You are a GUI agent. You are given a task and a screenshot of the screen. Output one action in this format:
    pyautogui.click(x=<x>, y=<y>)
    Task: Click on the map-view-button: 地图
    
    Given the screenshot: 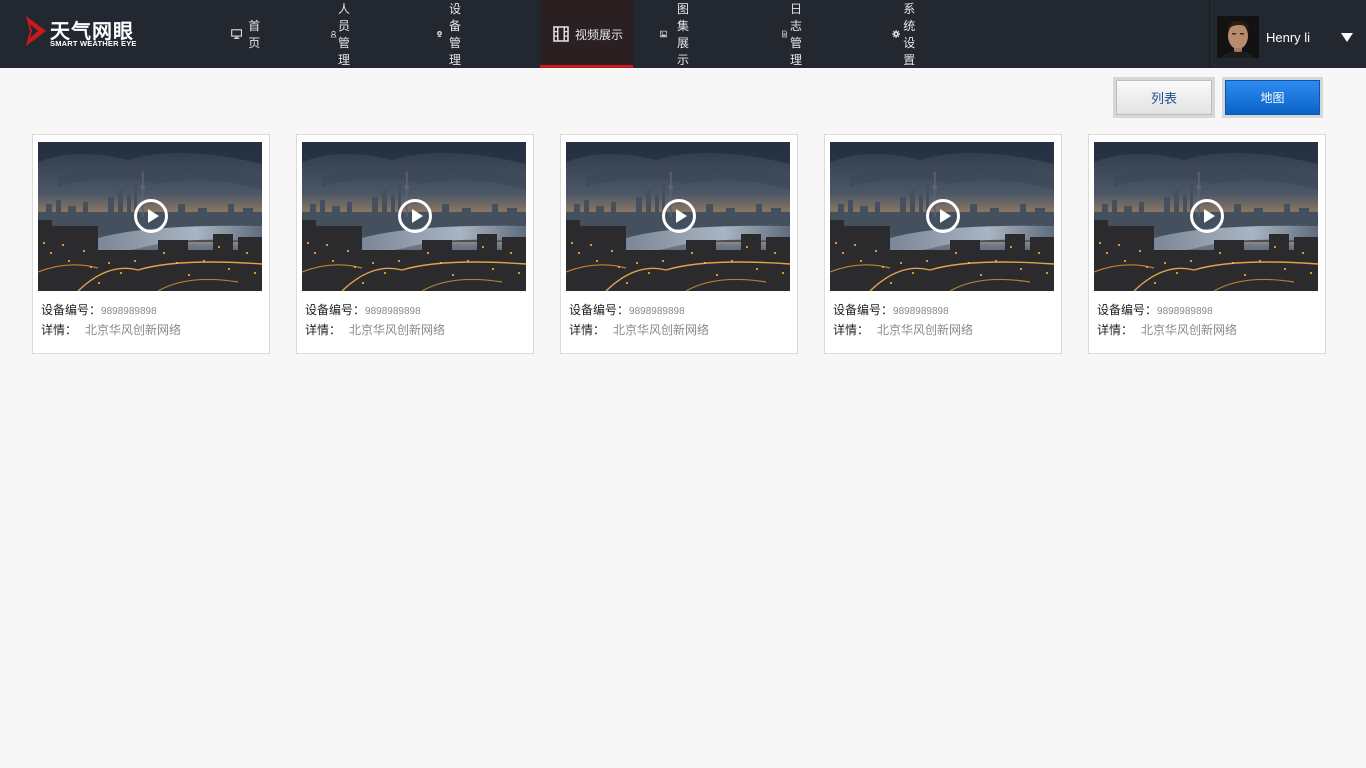 What is the action you would take?
    pyautogui.click(x=1272, y=97)
    